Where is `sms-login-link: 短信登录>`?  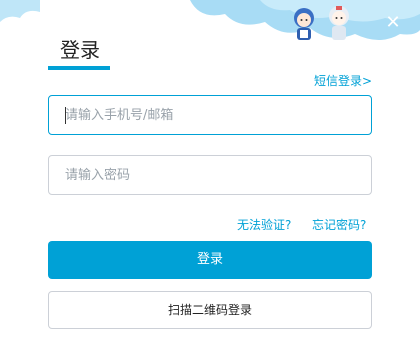 sms-login-link: 短信登录> is located at coordinates (343, 80).